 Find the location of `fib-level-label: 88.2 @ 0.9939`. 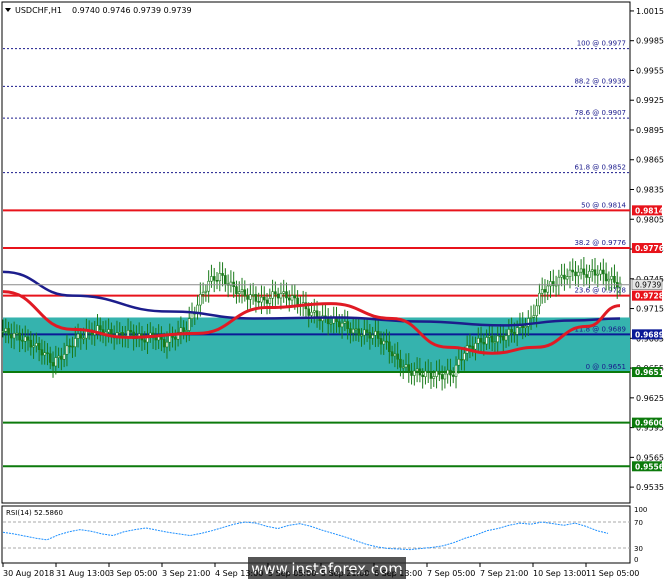

fib-level-label: 88.2 @ 0.9939 is located at coordinates (600, 81).